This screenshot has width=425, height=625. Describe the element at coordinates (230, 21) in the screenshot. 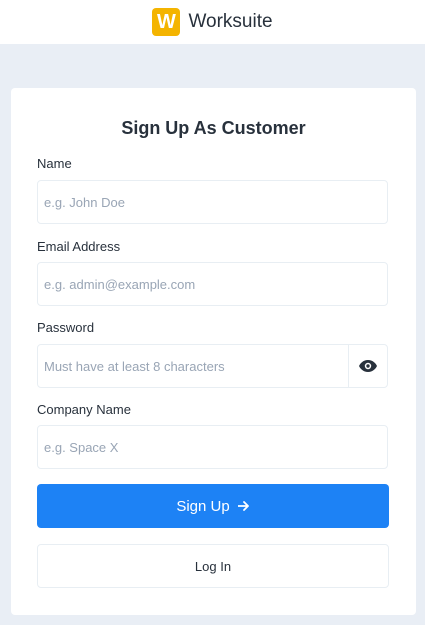

I see `brand-name: Worksuite` at that location.